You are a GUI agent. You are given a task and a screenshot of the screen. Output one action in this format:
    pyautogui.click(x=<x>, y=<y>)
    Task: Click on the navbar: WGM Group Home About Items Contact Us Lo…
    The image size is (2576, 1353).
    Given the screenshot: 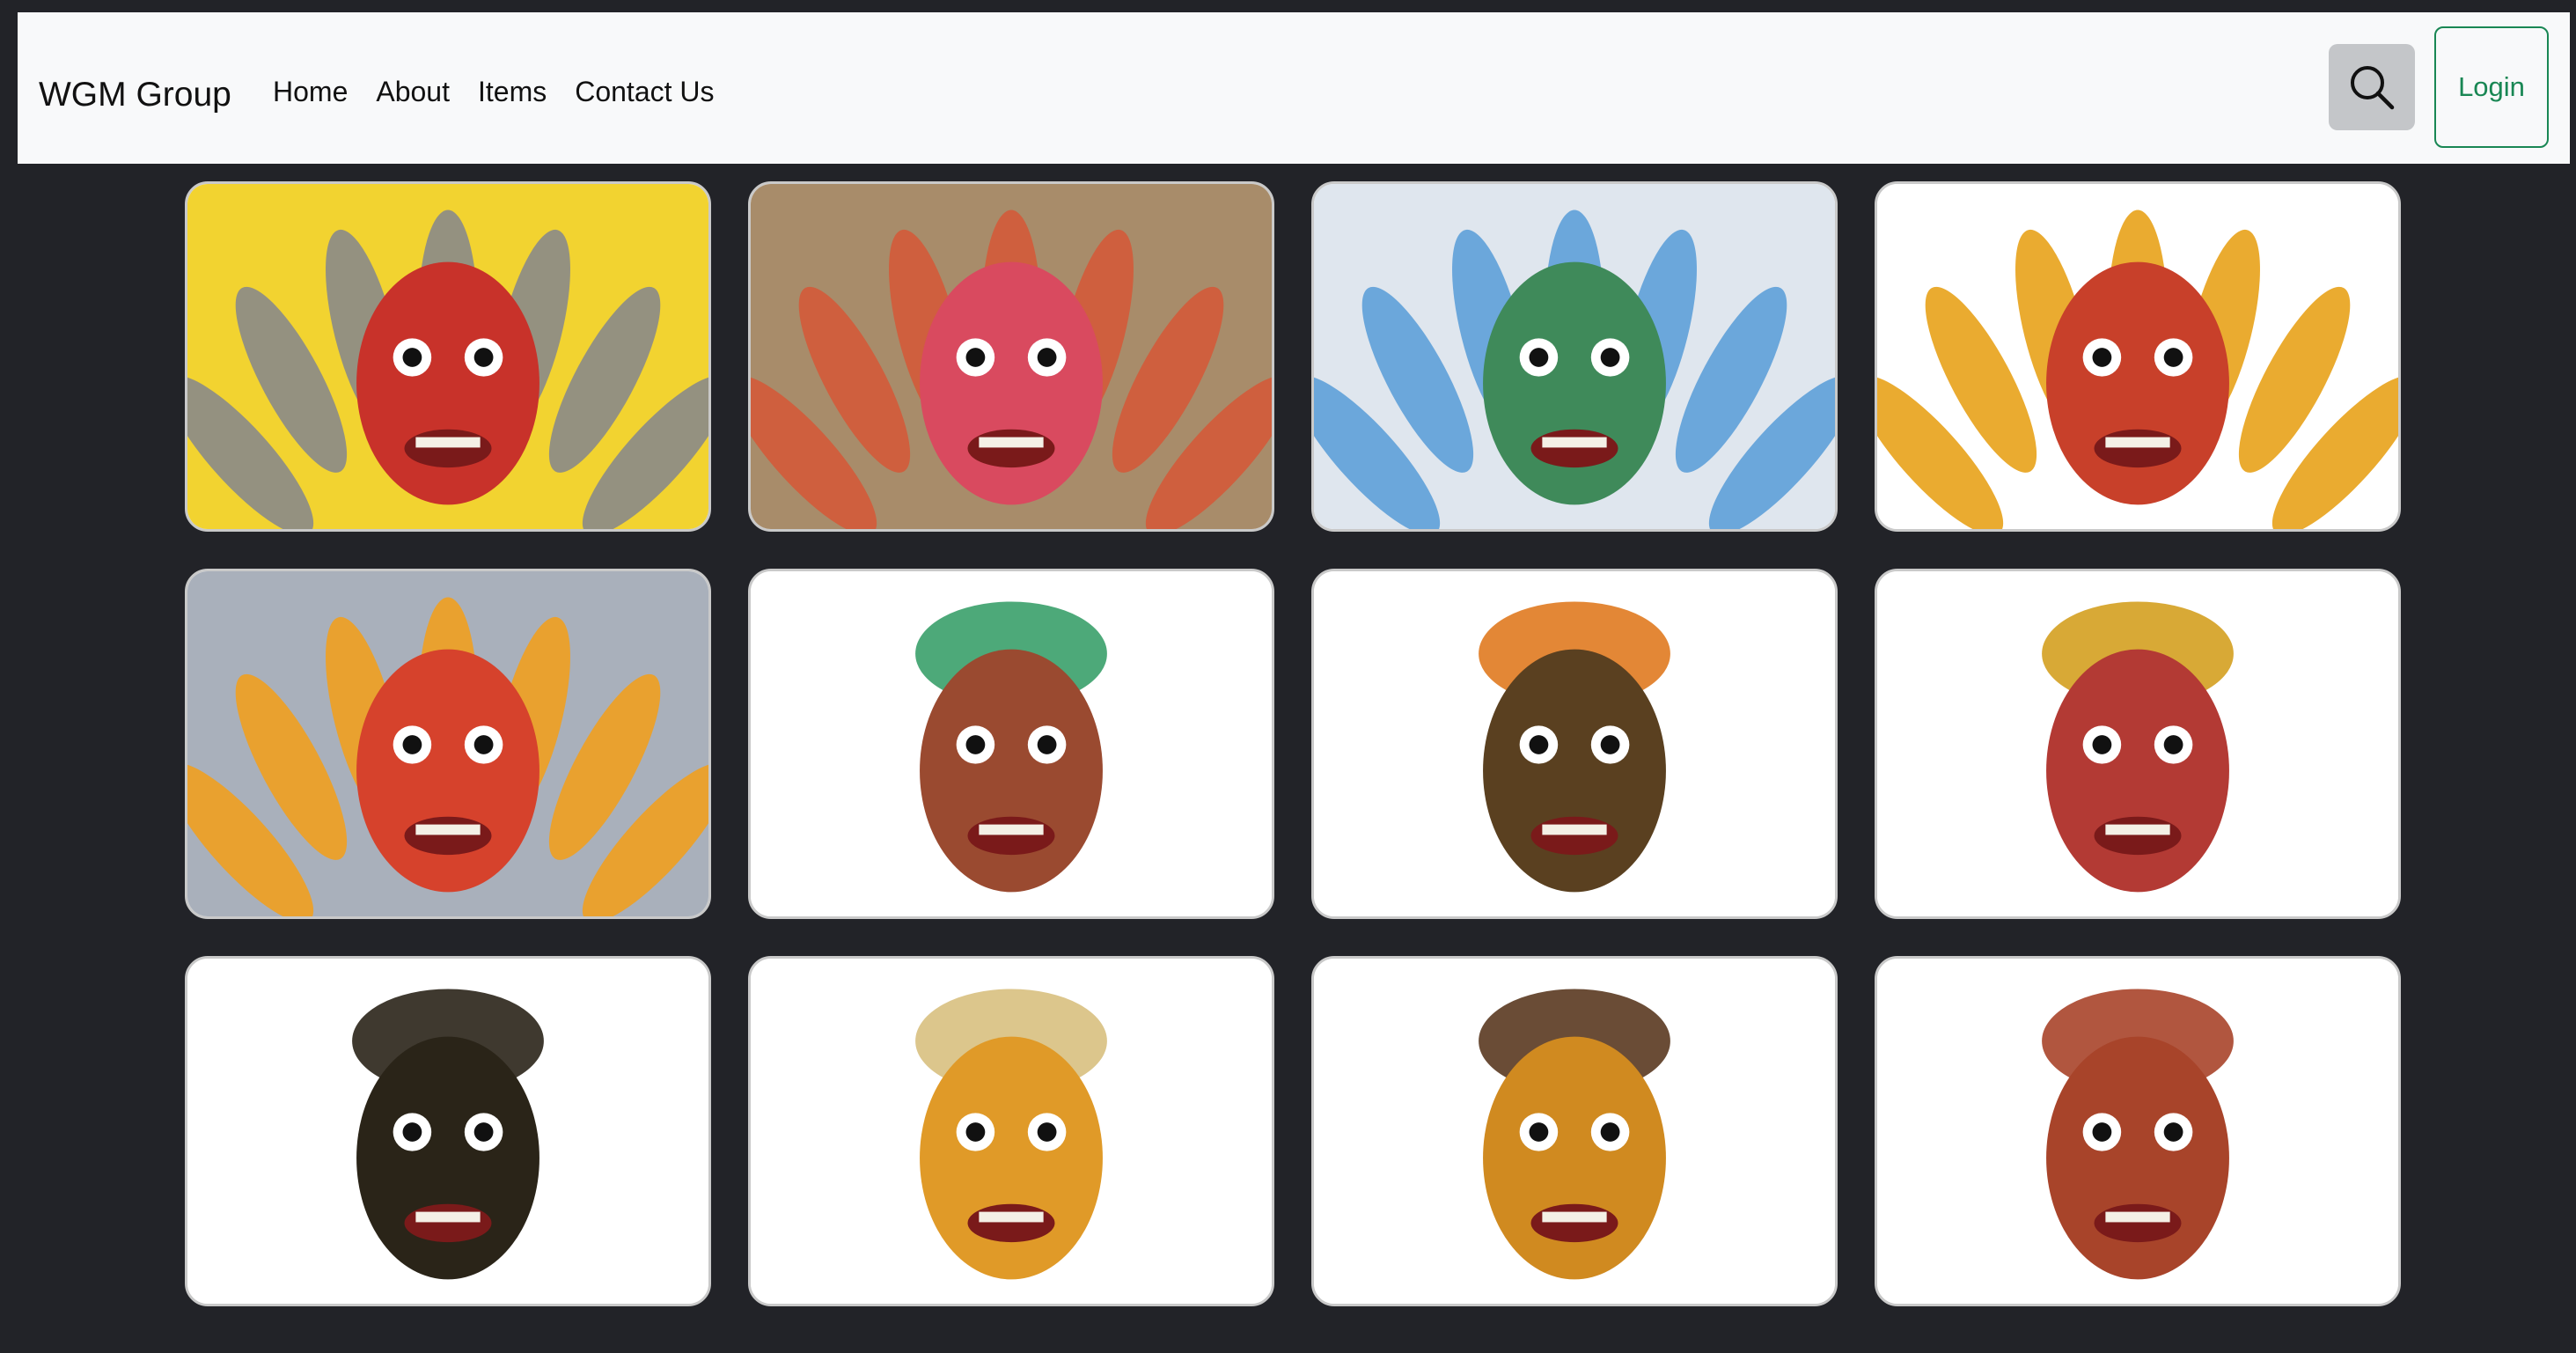 What is the action you would take?
    pyautogui.click(x=1294, y=88)
    